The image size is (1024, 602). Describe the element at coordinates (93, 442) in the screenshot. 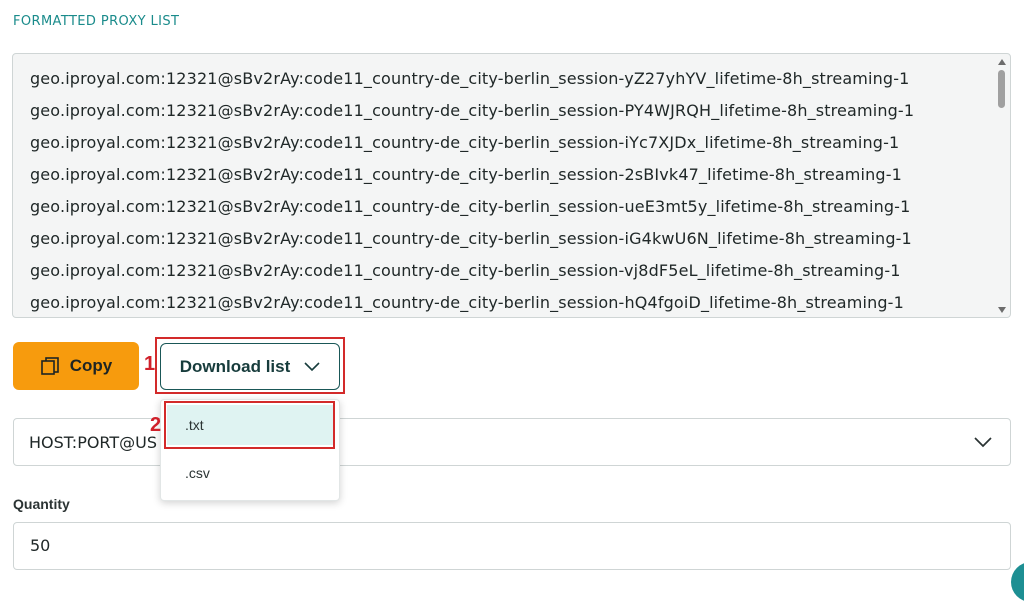

I see `format-select-value: HOST:PORT@US` at that location.